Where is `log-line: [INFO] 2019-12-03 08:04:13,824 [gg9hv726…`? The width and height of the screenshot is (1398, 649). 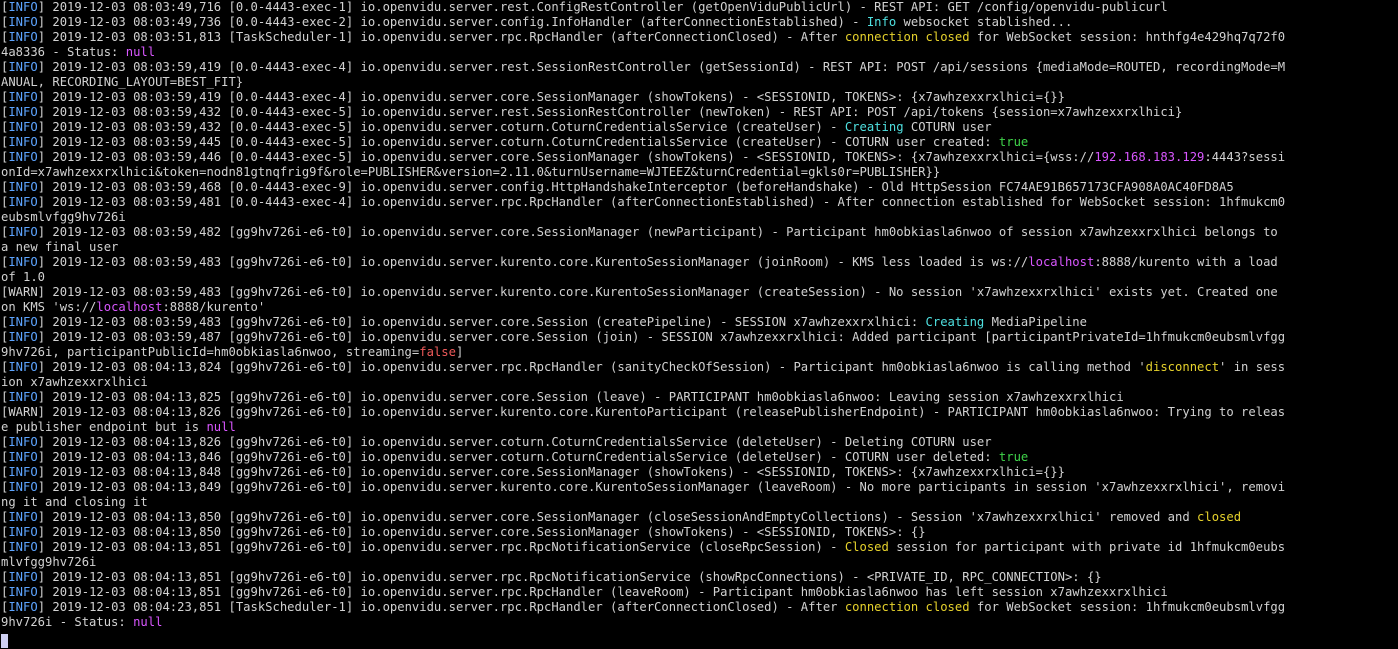
log-line: [INFO] 2019-12-03 08:04:13,824 [gg9hv726… is located at coordinates (699, 367).